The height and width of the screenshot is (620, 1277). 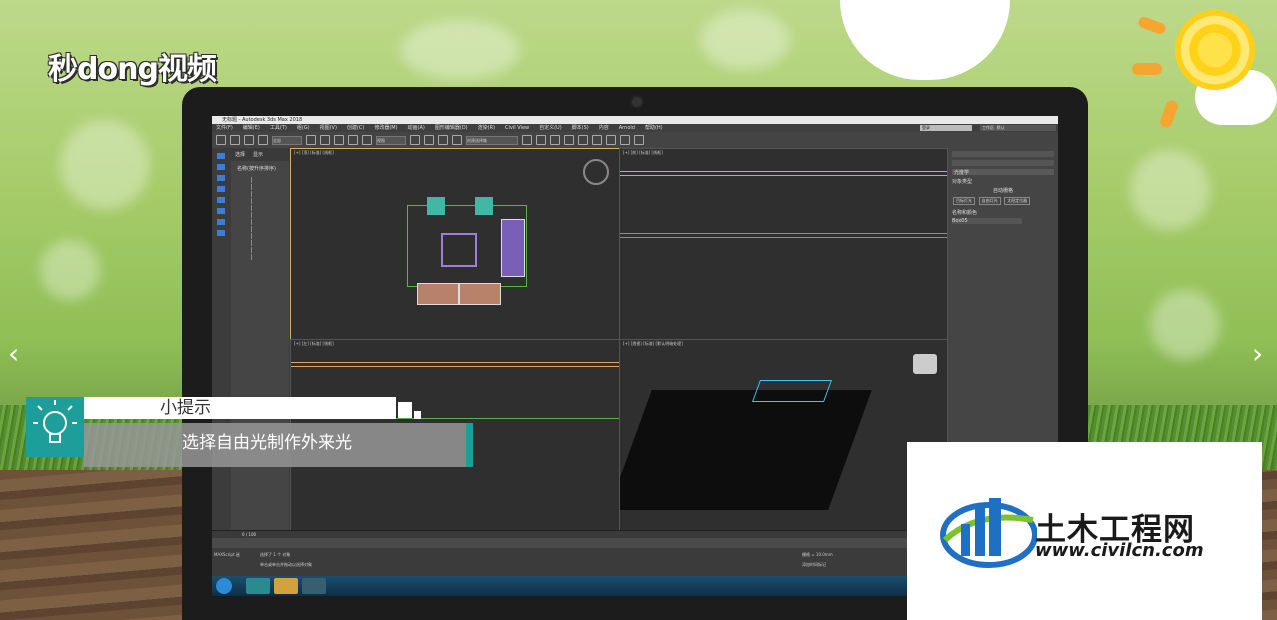 I want to click on select-by-name-icon, so click(x=325, y=140).